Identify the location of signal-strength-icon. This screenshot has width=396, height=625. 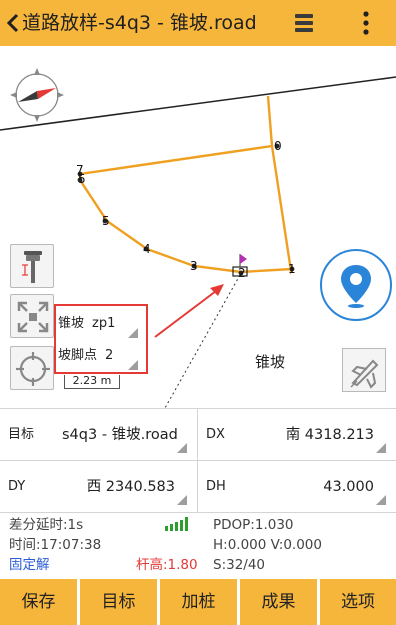
(176, 524).